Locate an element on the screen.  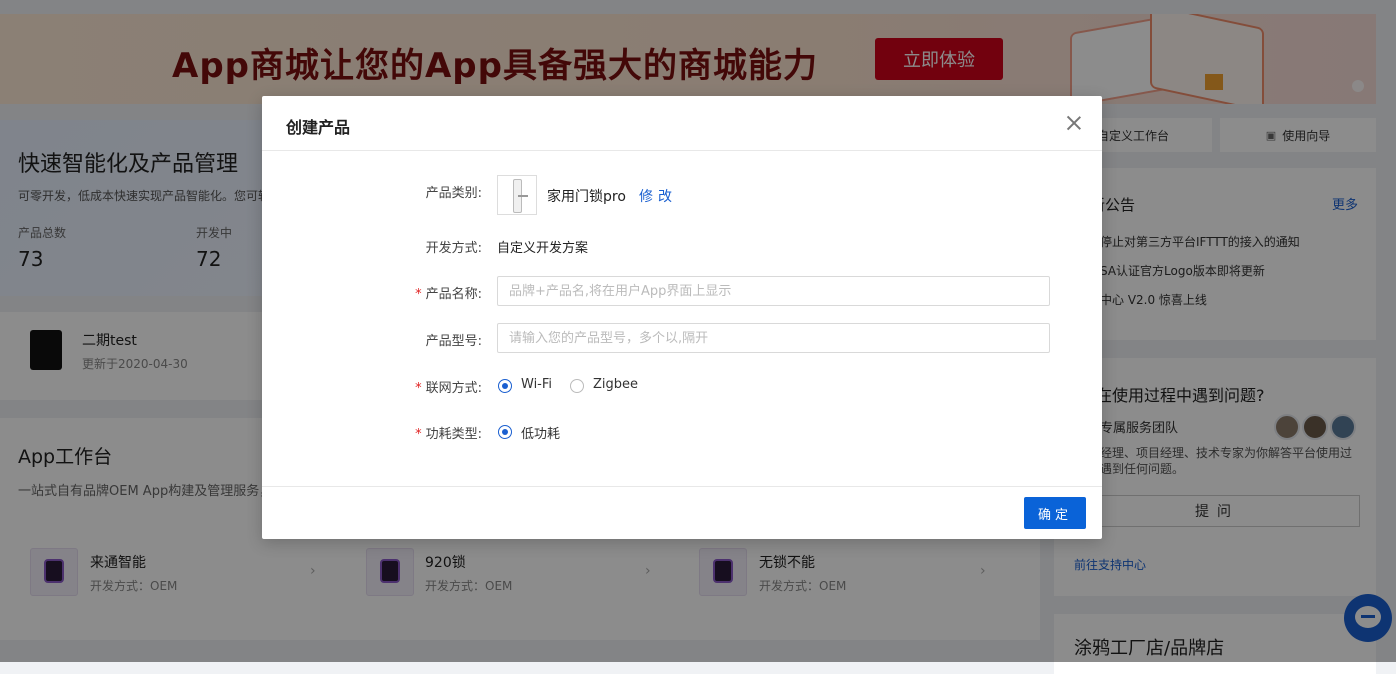
wifi-radio is located at coordinates (505, 386).